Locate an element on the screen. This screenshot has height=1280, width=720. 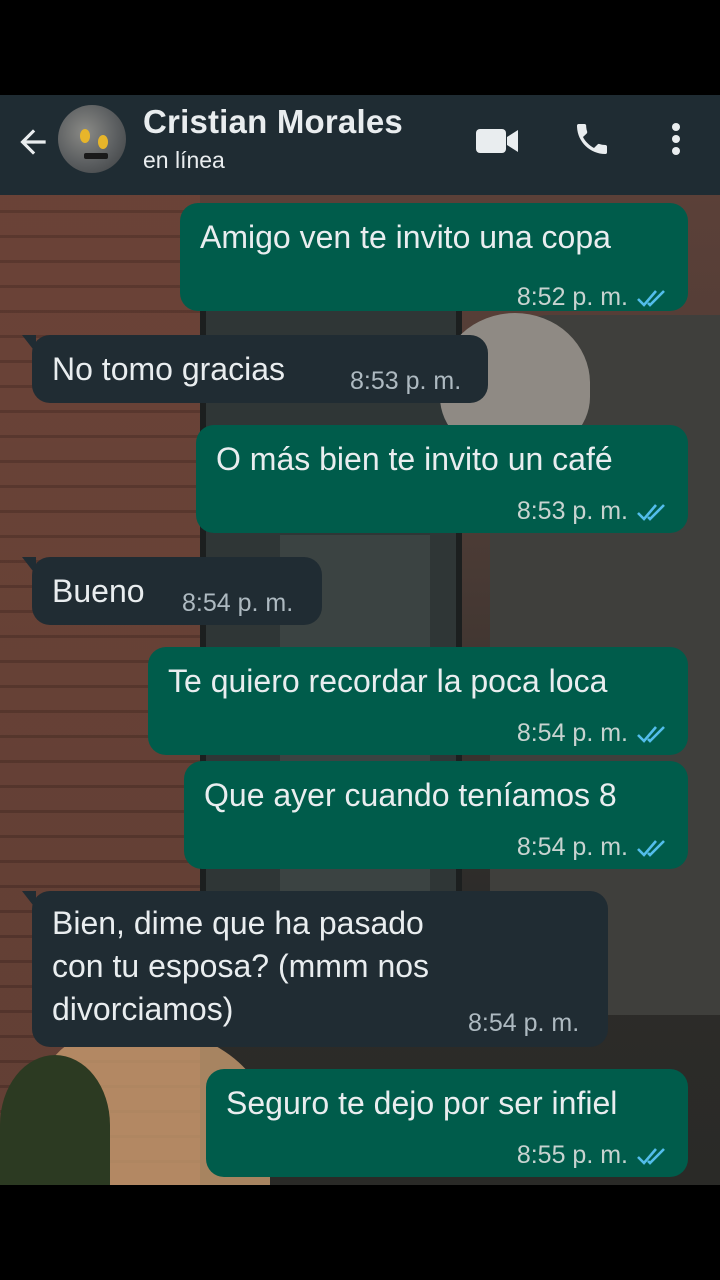
more-options-icon is located at coordinates (676, 139).